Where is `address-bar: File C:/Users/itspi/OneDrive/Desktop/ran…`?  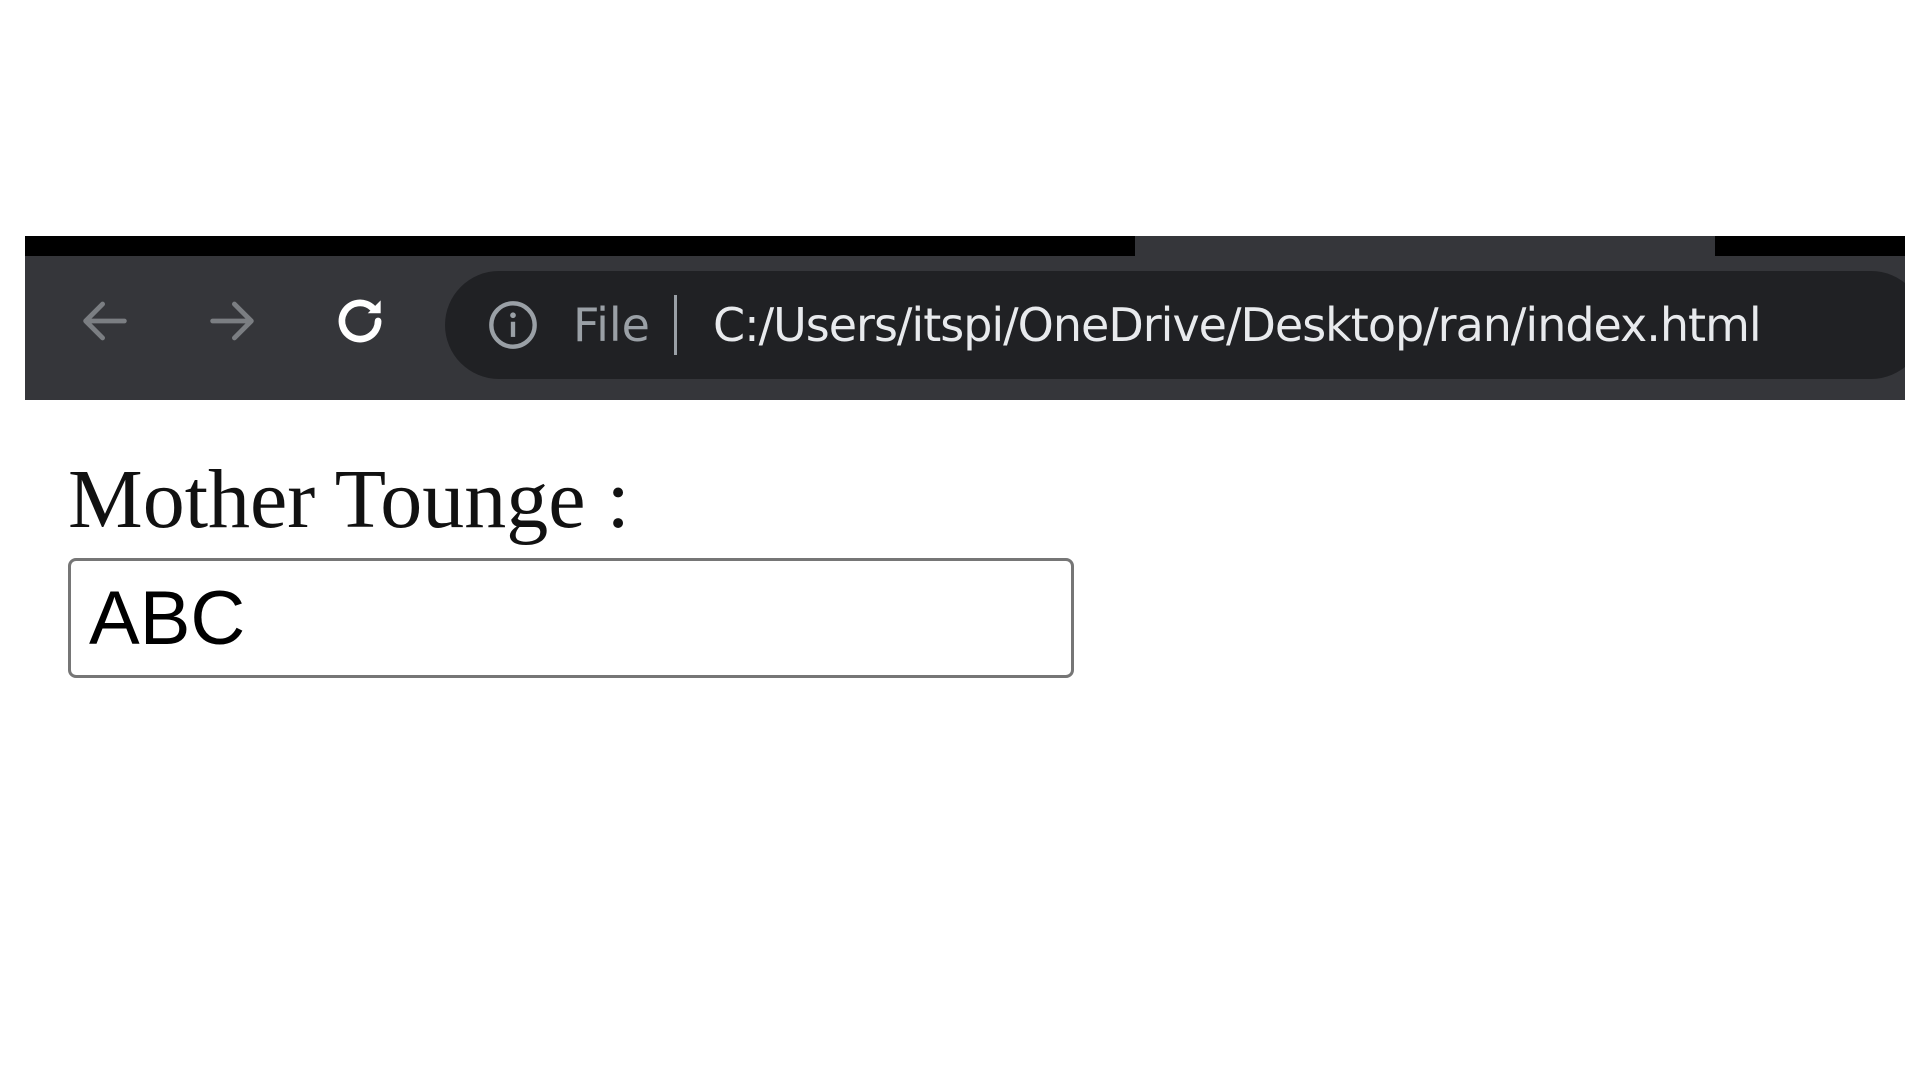 address-bar: File C:/Users/itspi/OneDrive/Desktop/ran… is located at coordinates (1175, 325).